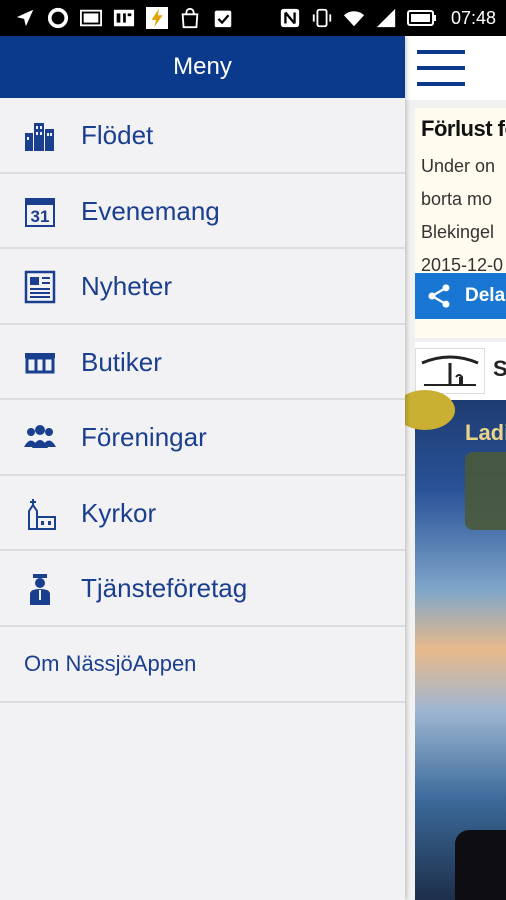 Image resolution: width=506 pixels, height=900 pixels. I want to click on drawer-header: Meny, so click(202, 67).